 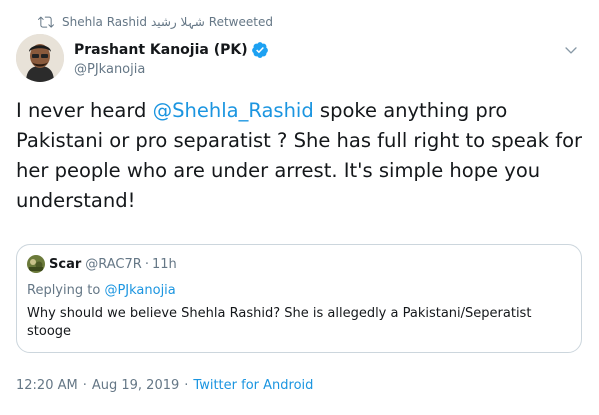 I want to click on verified-badge-icon, so click(x=260, y=50).